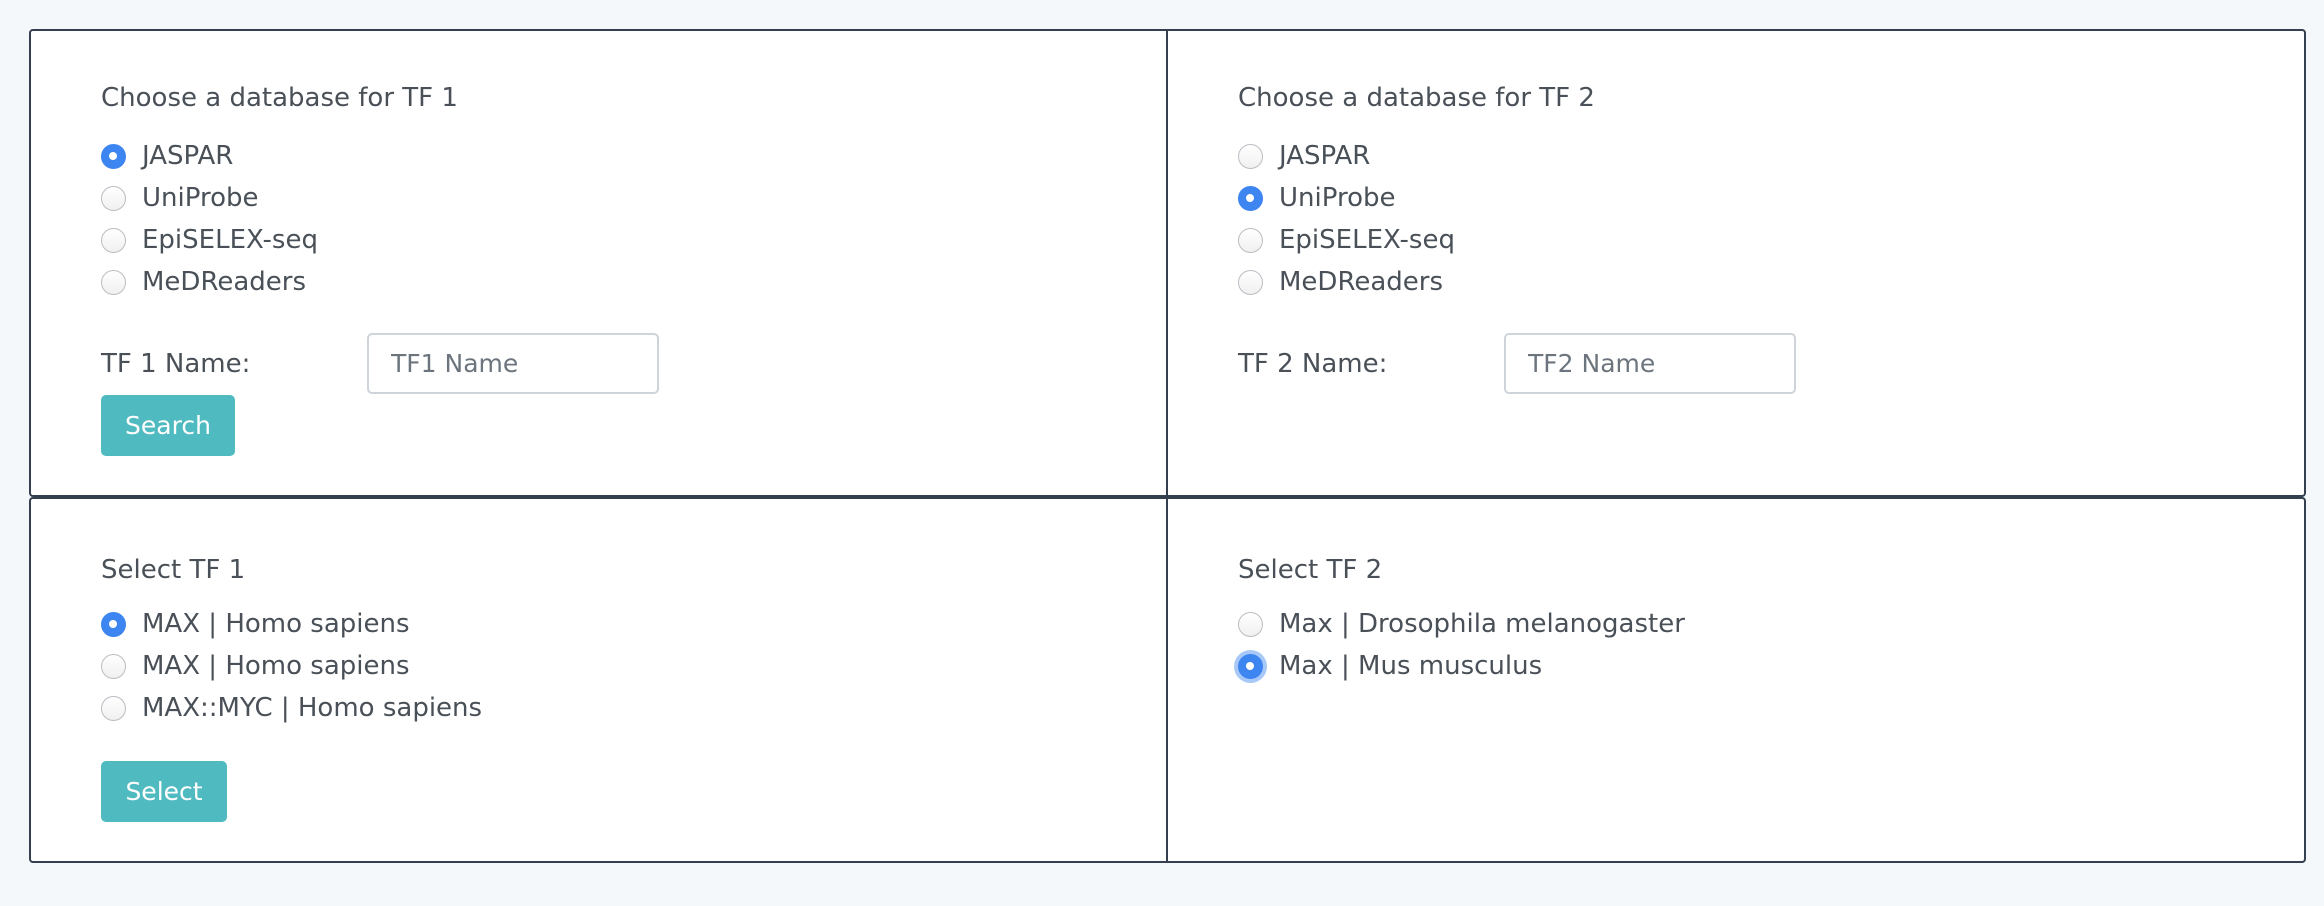 This screenshot has width=2324, height=906. I want to click on tf1-name-input, so click(513, 363).